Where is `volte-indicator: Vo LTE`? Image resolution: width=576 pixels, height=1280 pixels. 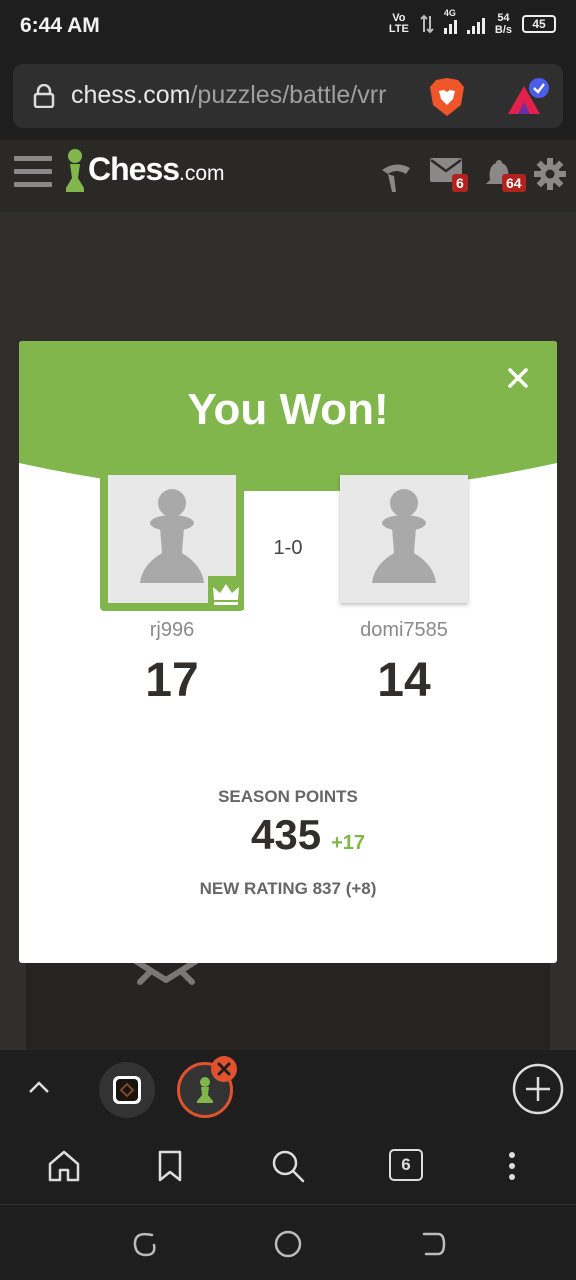
volte-indicator: Vo LTE is located at coordinates (399, 24).